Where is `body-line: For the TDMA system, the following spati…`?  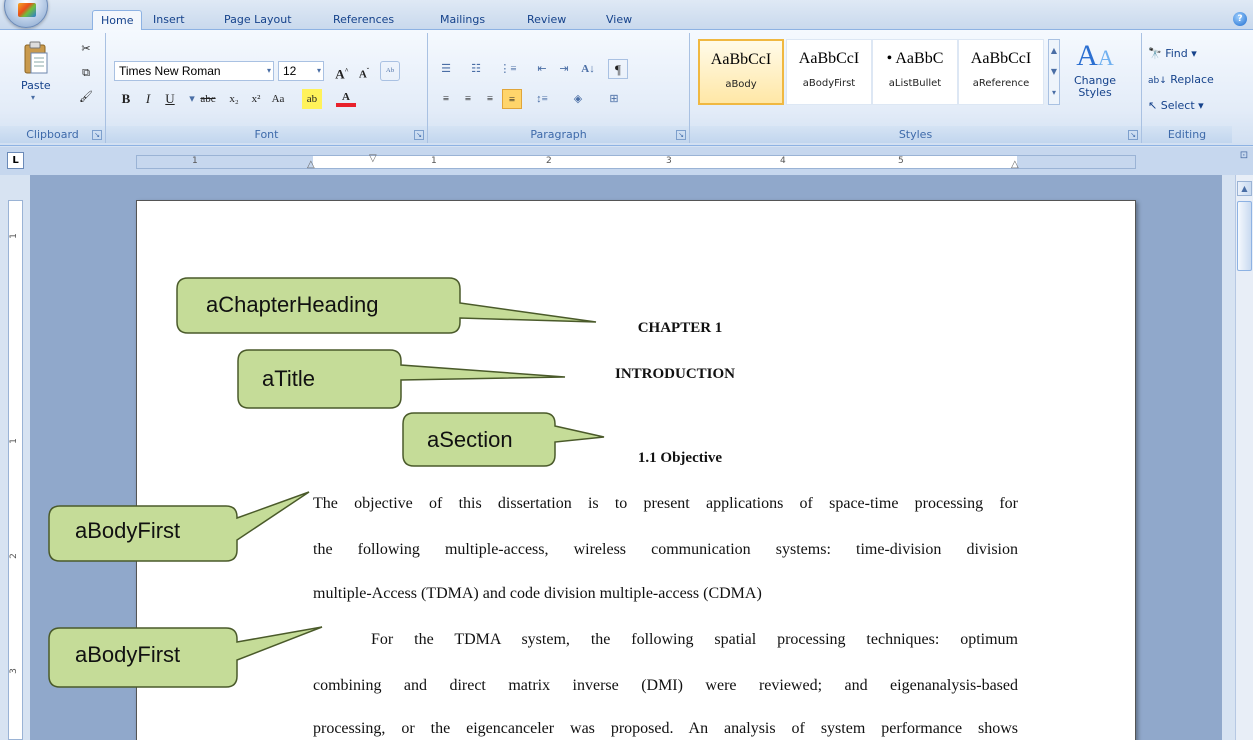
body-line: For the TDMA system, the following spati… is located at coordinates (665, 640).